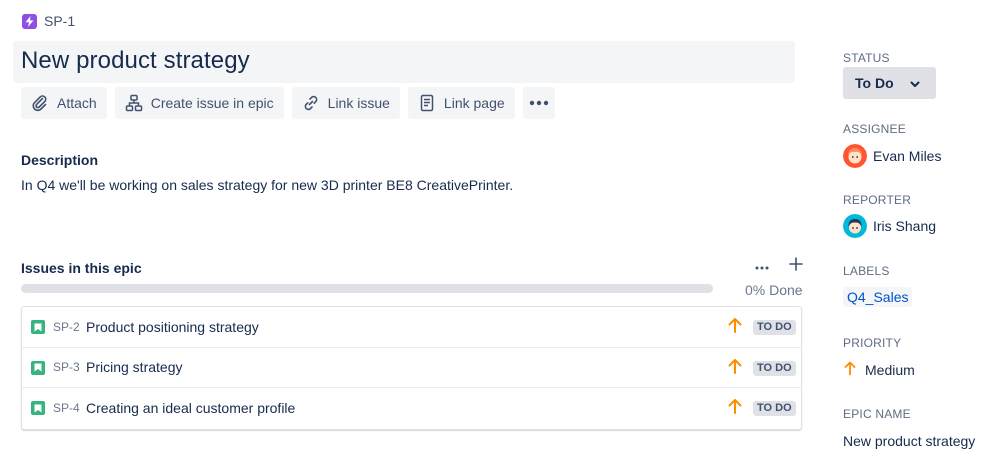 Image resolution: width=999 pixels, height=454 pixels. I want to click on page-title: New product strategy, so click(135, 61).